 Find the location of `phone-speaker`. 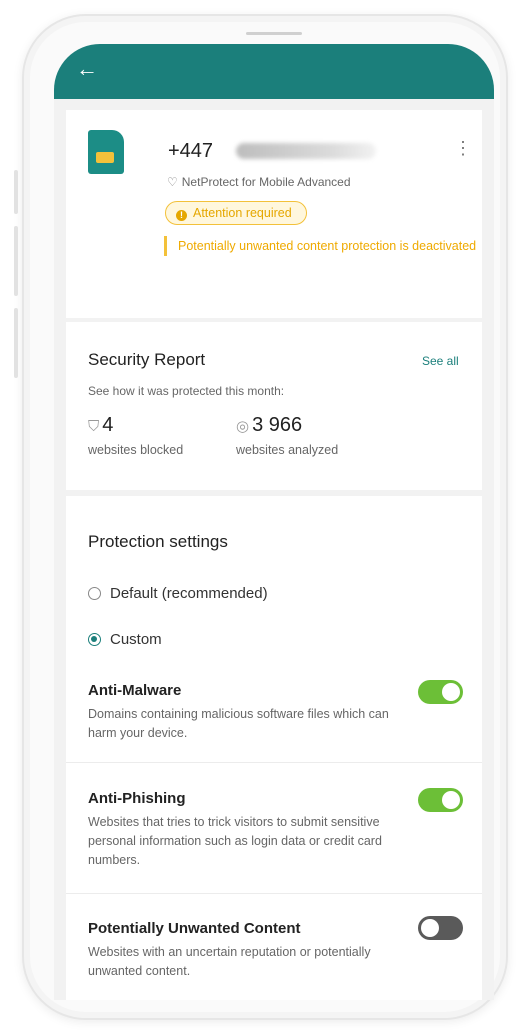

phone-speaker is located at coordinates (274, 33).